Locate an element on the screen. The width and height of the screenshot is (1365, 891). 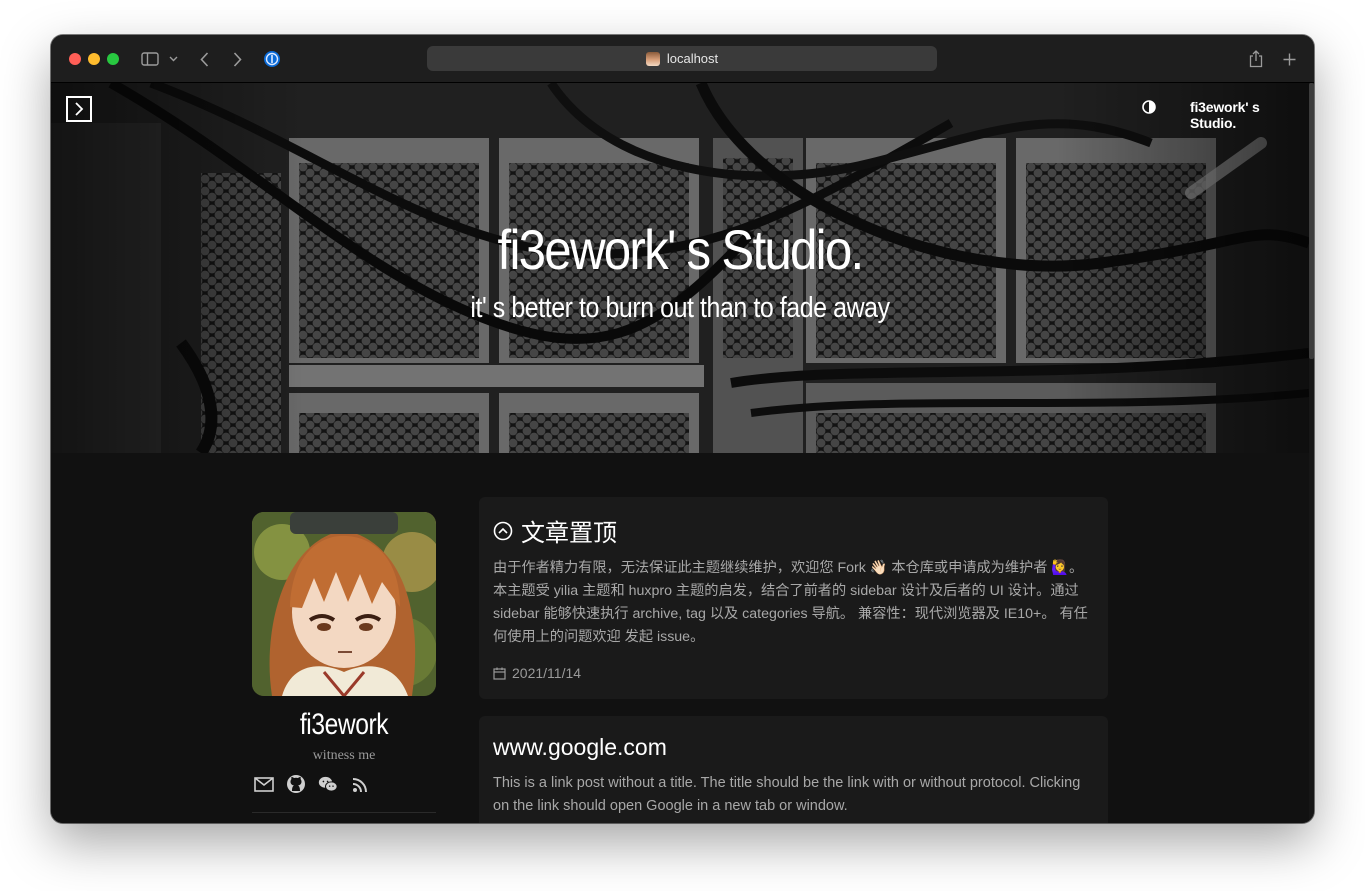
open-sidebar-button is located at coordinates (79, 109).